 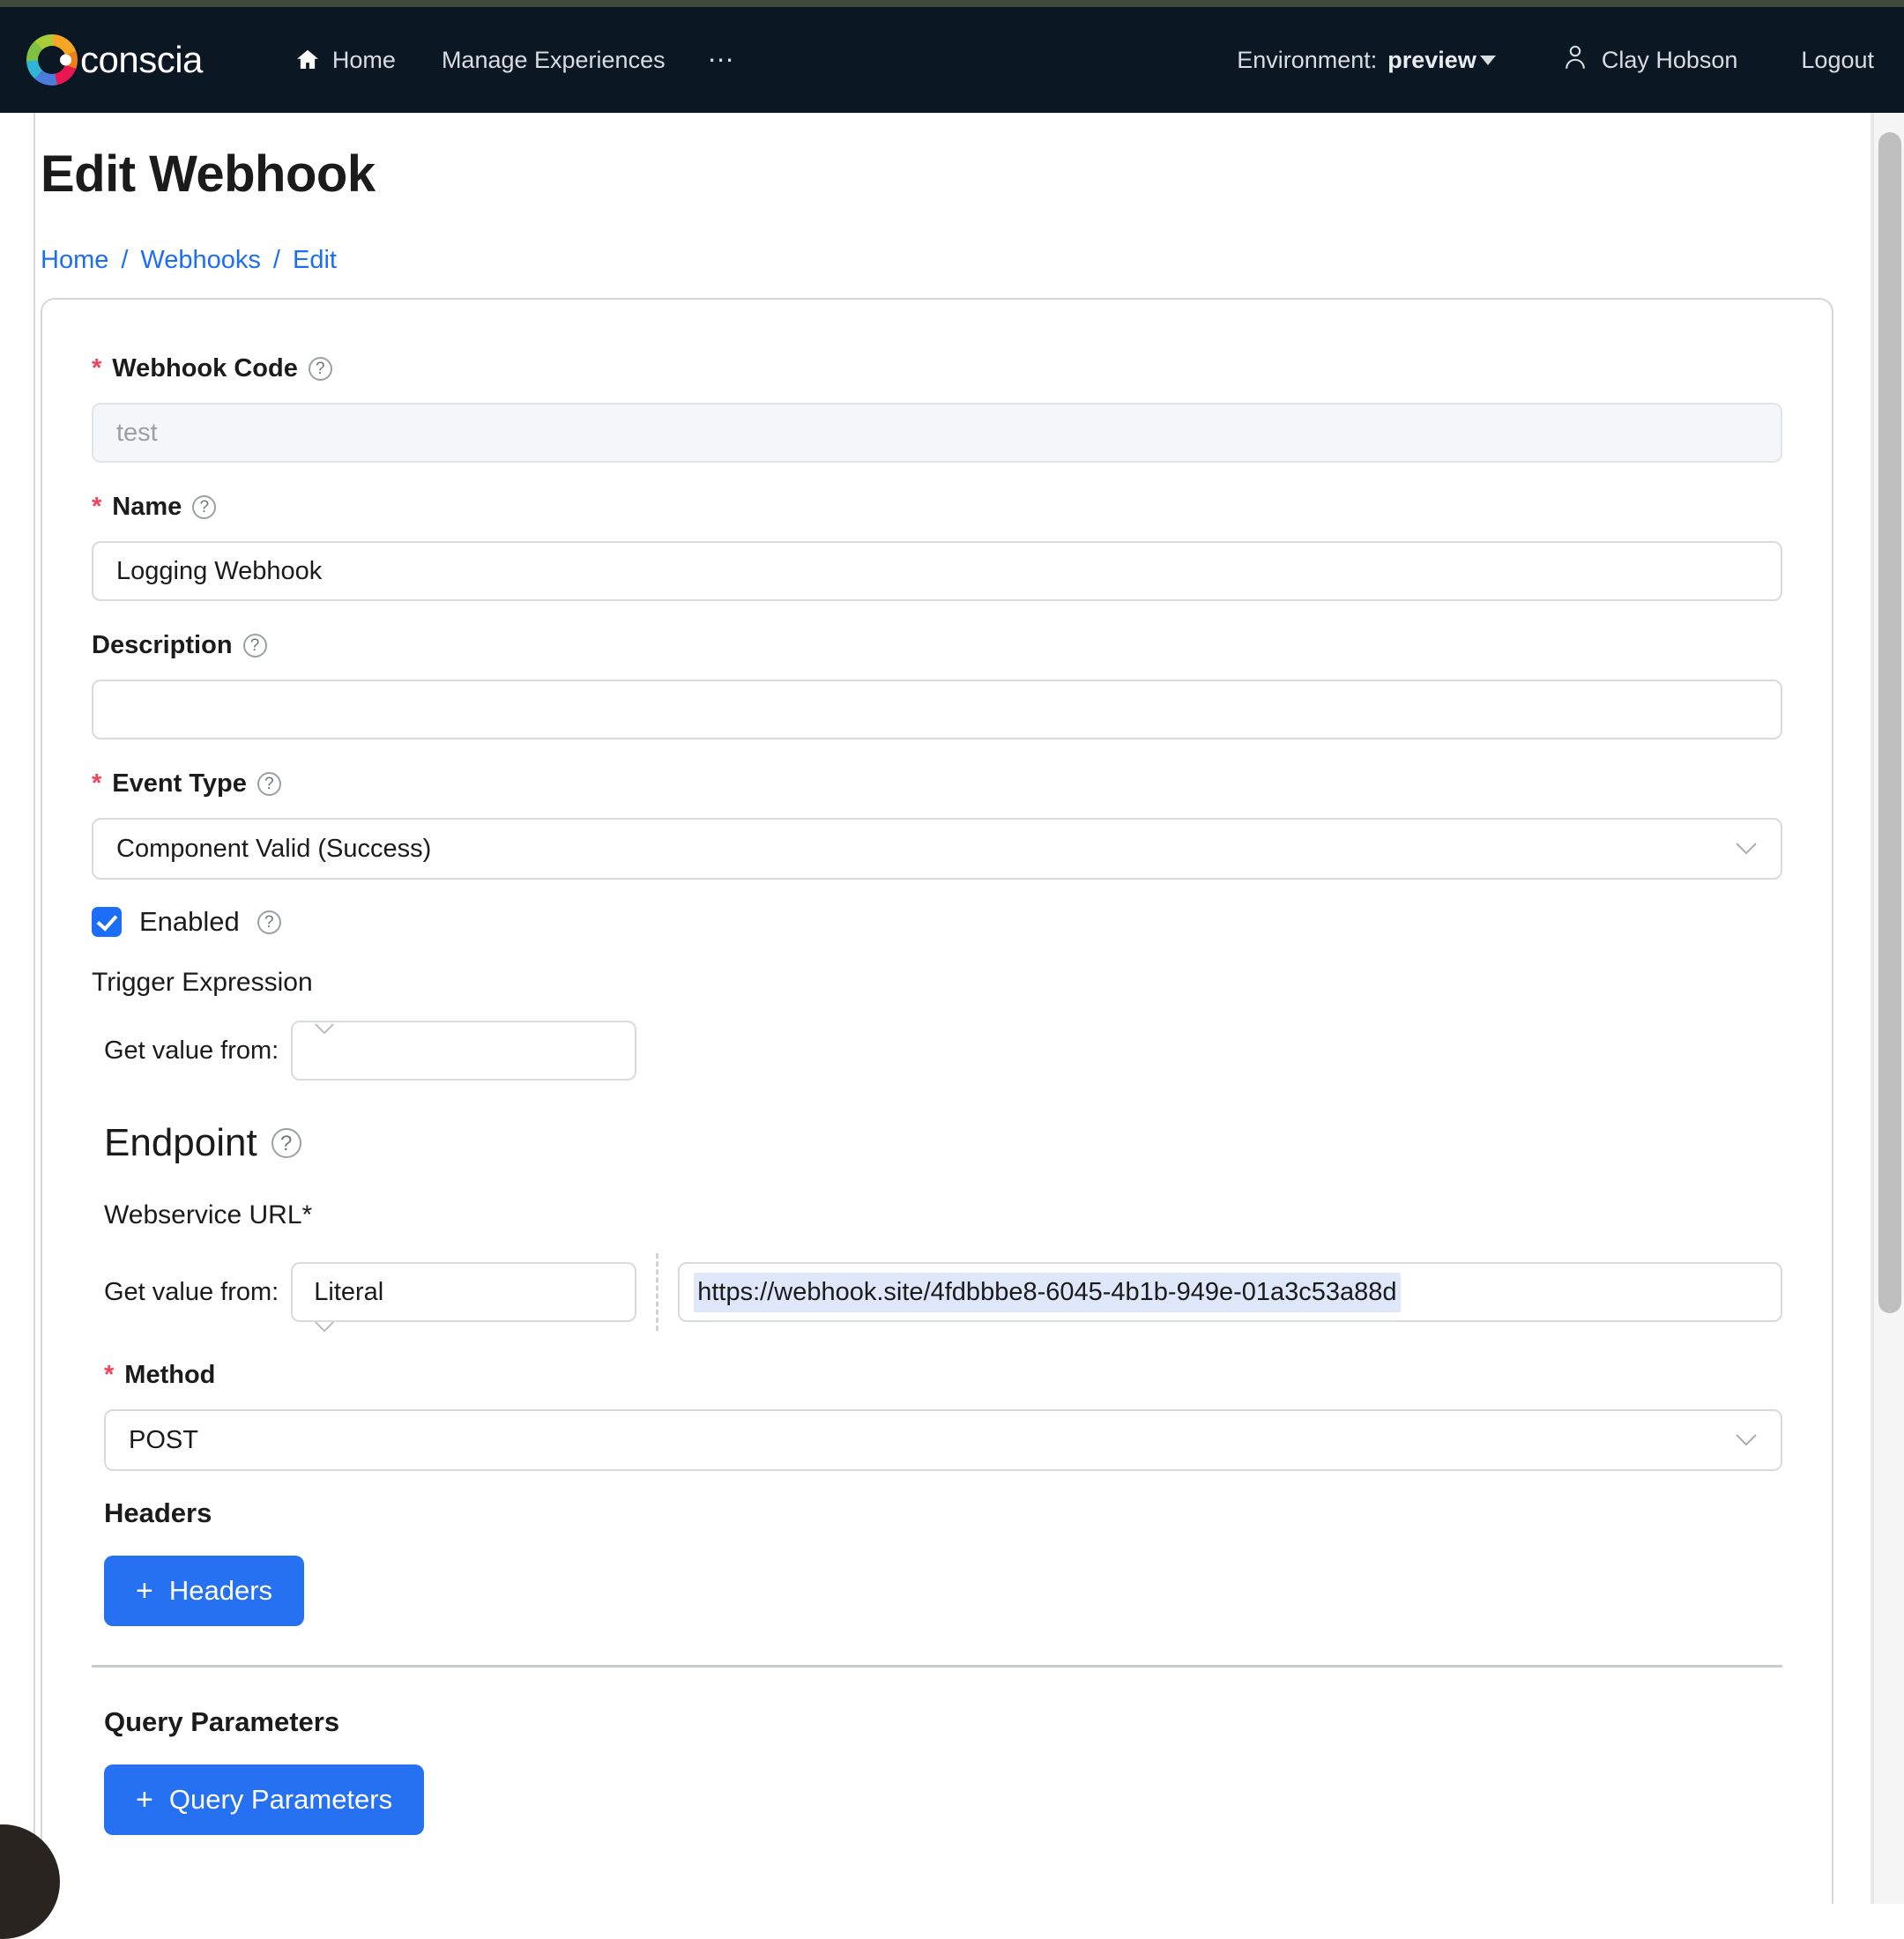 I want to click on event-type-select: Component Valid (Success), so click(x=937, y=849).